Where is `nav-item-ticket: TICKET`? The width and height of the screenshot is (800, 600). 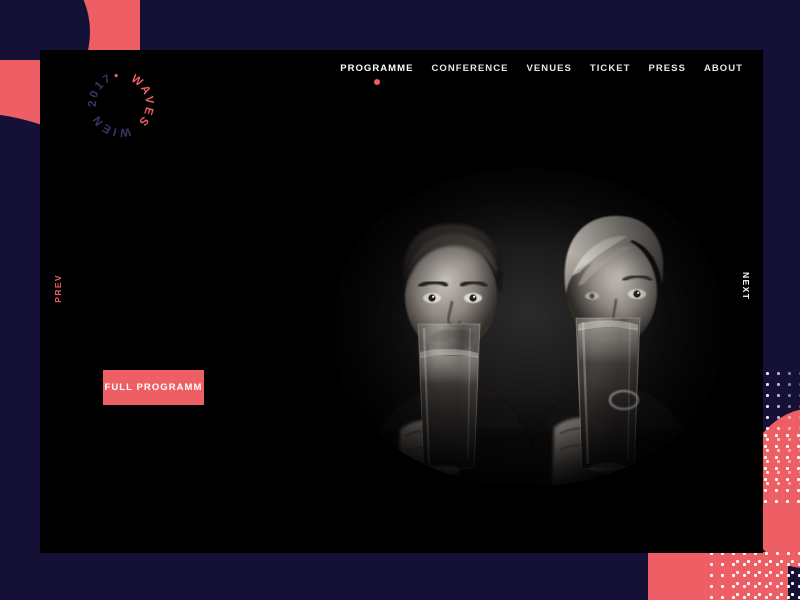 nav-item-ticket: TICKET is located at coordinates (610, 74).